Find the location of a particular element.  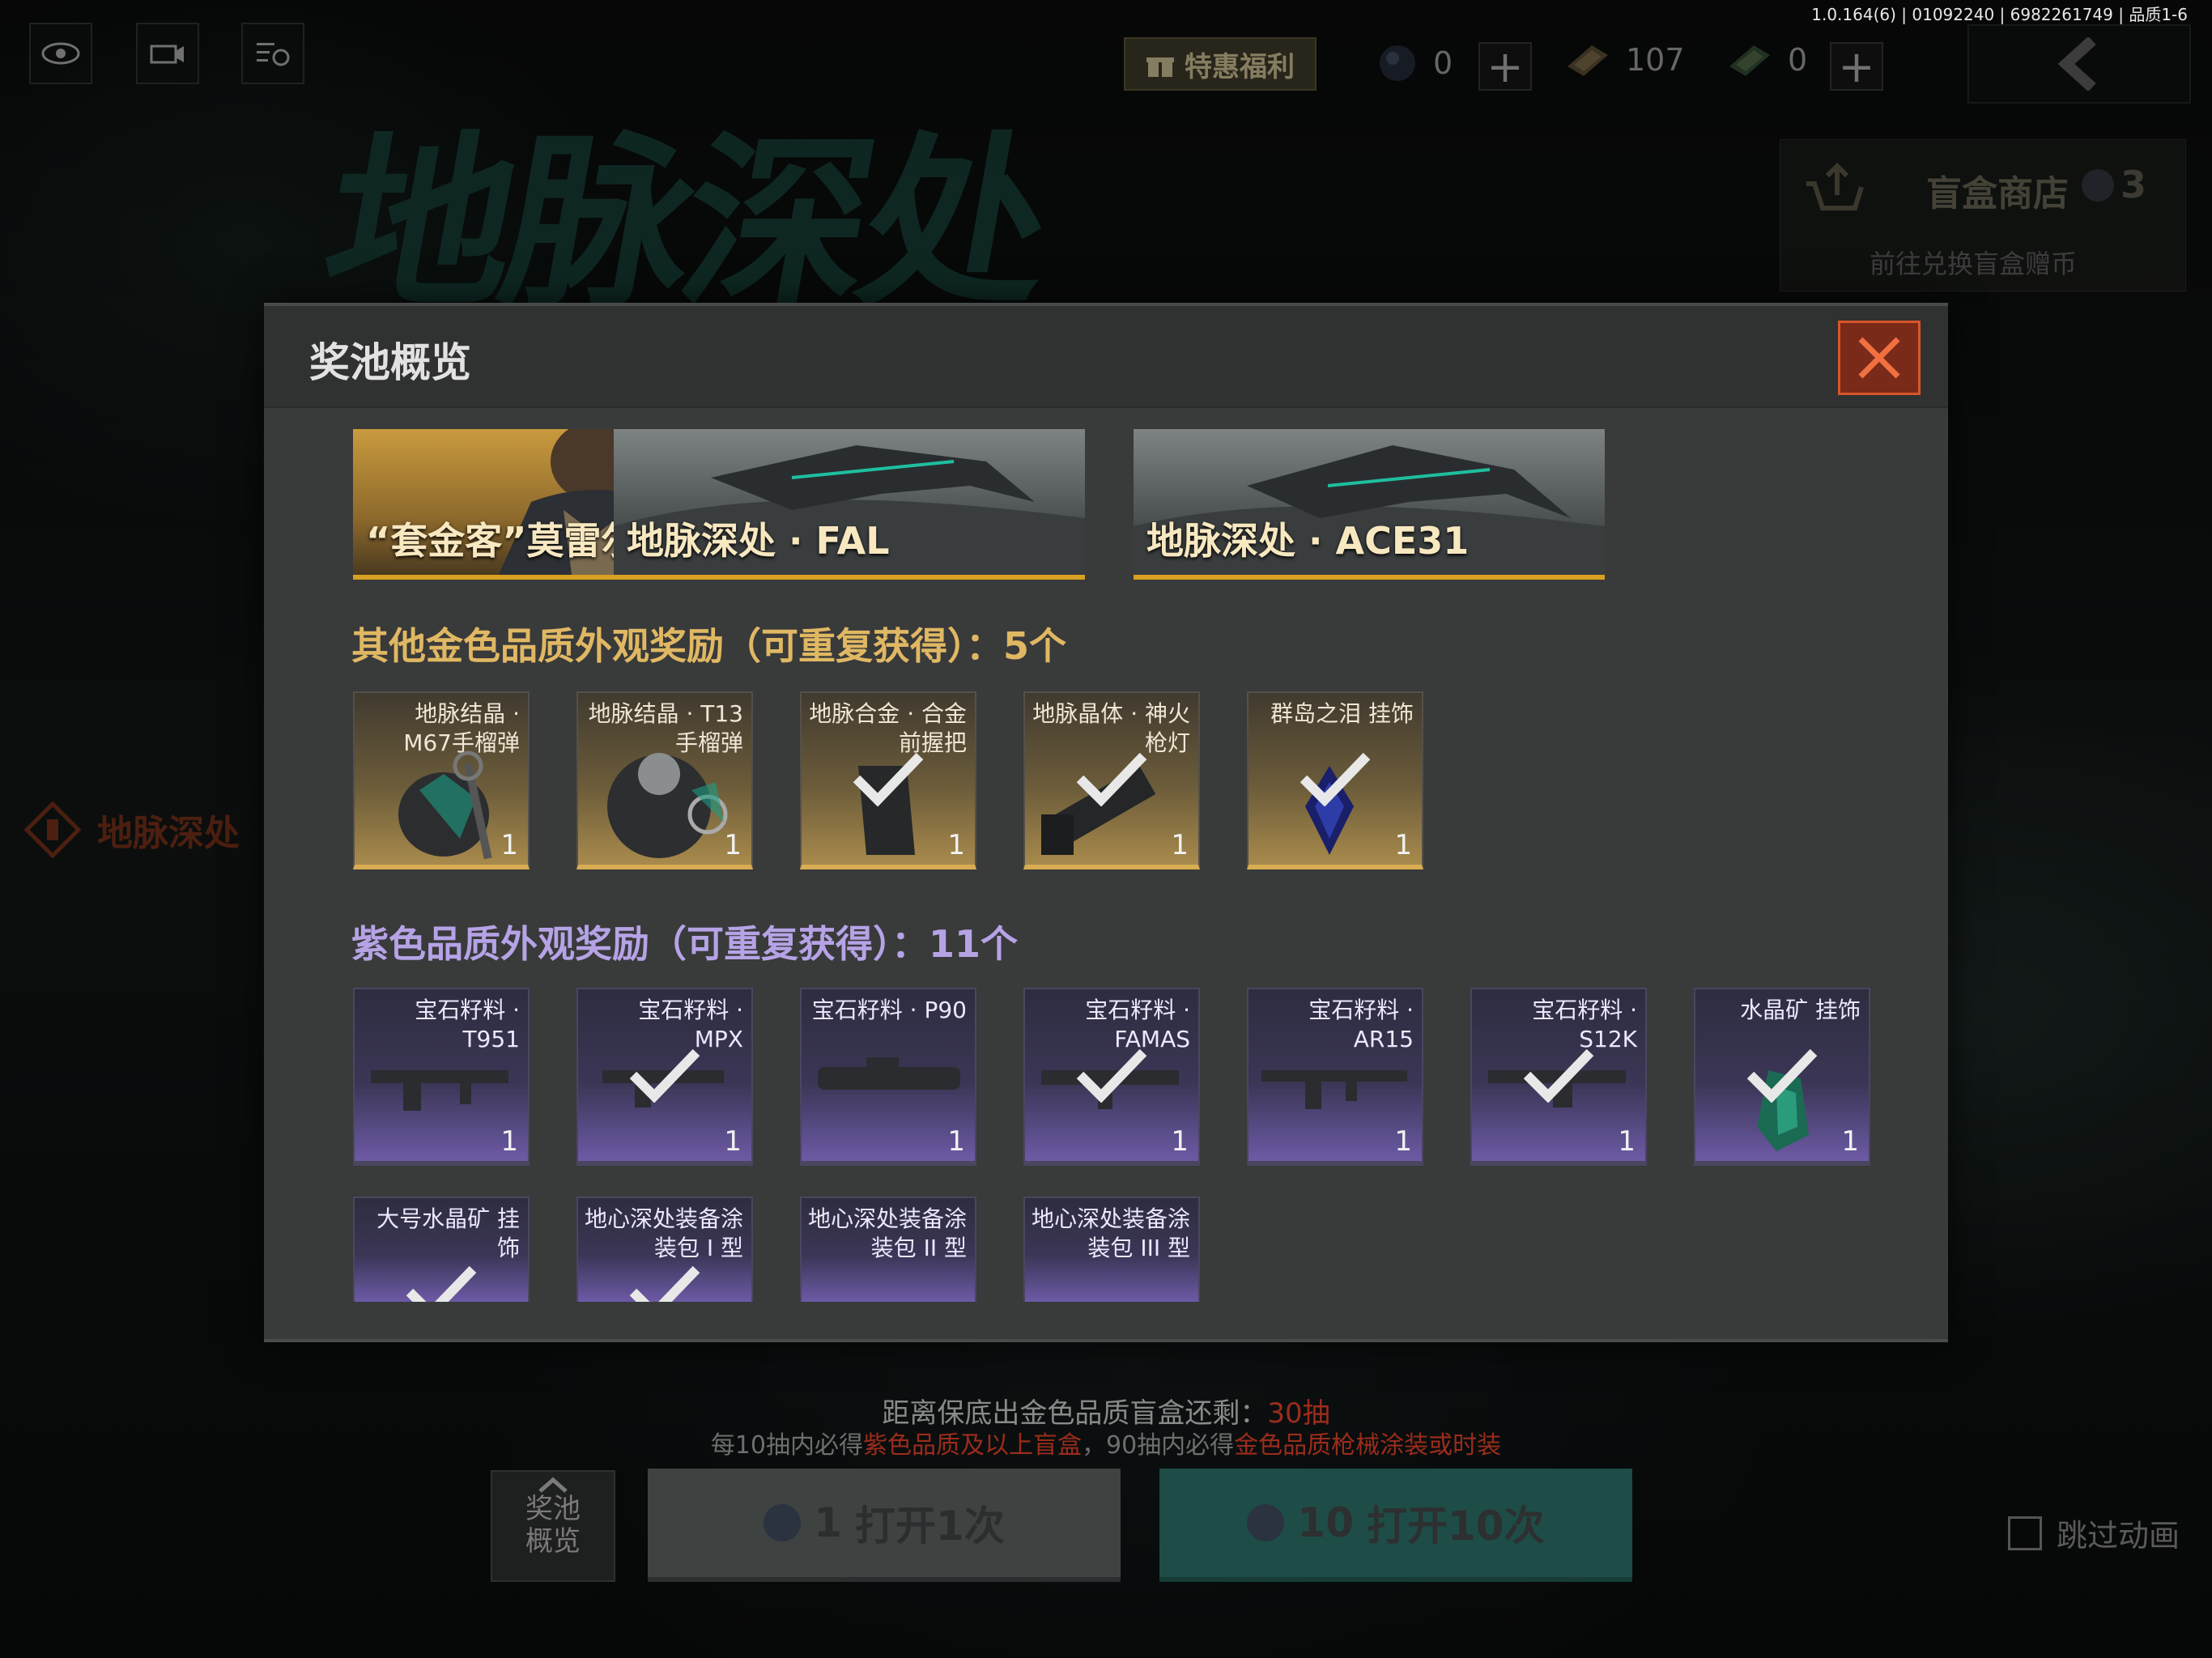

skip-label: 跳过动画 is located at coordinates (2118, 1536).